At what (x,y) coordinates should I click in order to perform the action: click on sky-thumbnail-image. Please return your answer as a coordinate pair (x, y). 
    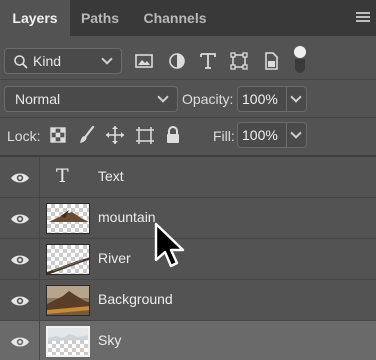
    Looking at the image, I should click on (68, 334).